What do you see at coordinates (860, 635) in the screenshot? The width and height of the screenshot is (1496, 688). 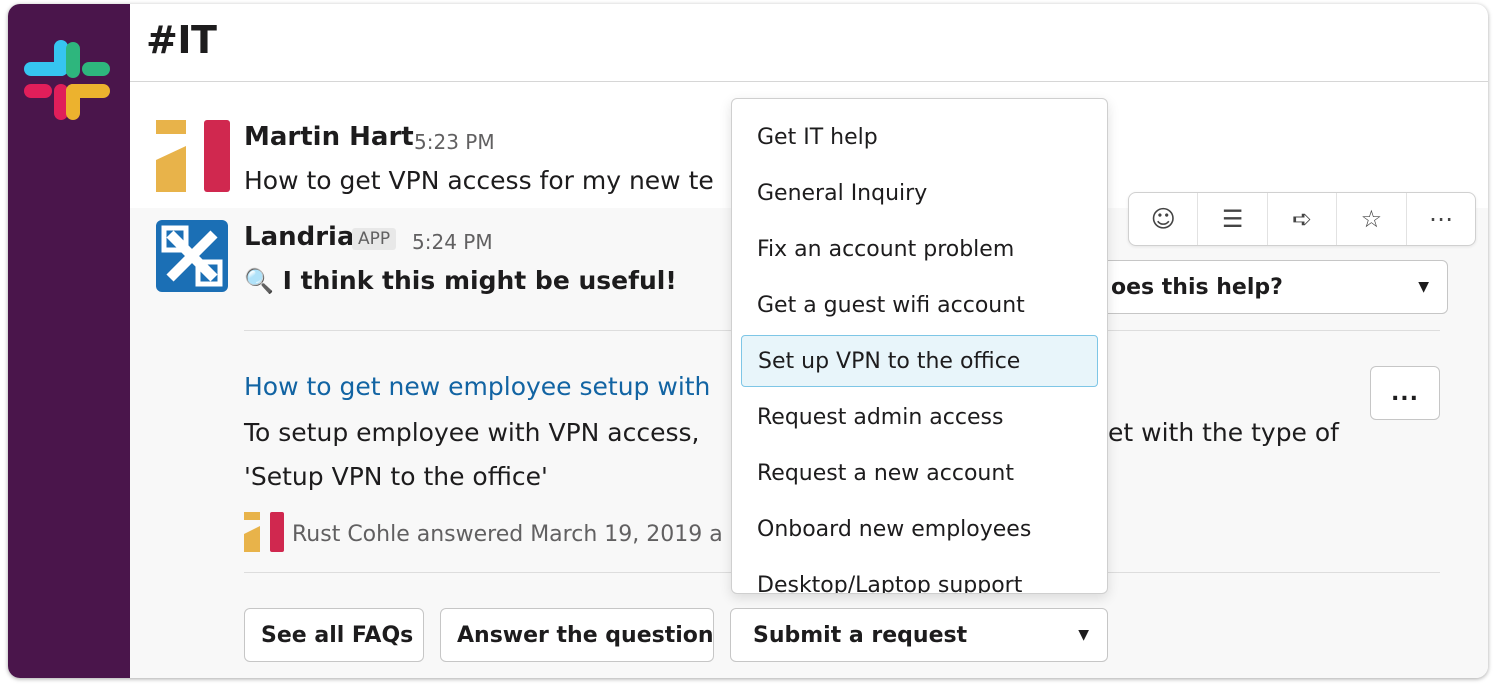 I see `submit-request-label: Submit a request` at bounding box center [860, 635].